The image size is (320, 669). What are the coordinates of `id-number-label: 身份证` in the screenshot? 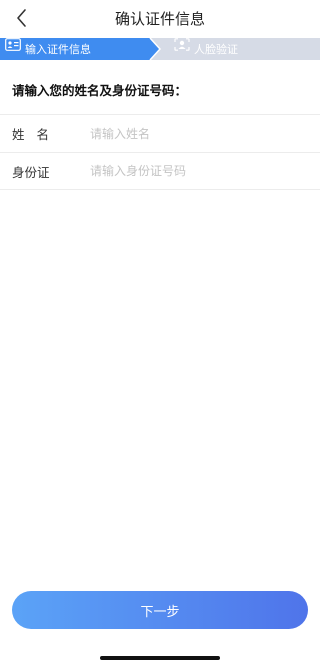 It's located at (31, 172).